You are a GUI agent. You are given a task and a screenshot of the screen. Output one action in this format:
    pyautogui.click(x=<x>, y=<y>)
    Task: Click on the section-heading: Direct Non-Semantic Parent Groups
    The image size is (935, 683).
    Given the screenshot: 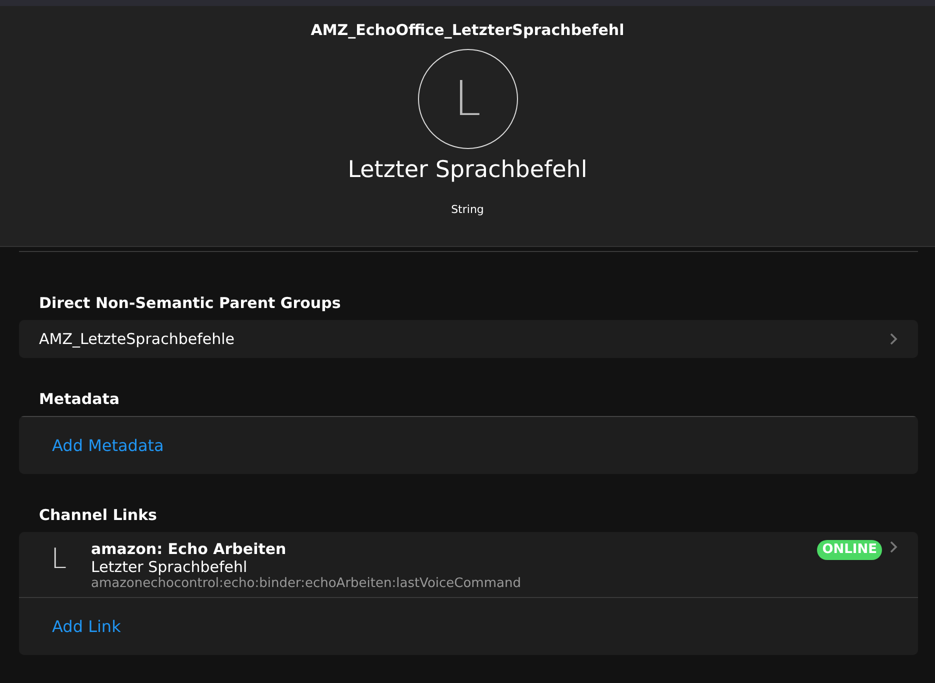 What is the action you would take?
    pyautogui.click(x=190, y=303)
    